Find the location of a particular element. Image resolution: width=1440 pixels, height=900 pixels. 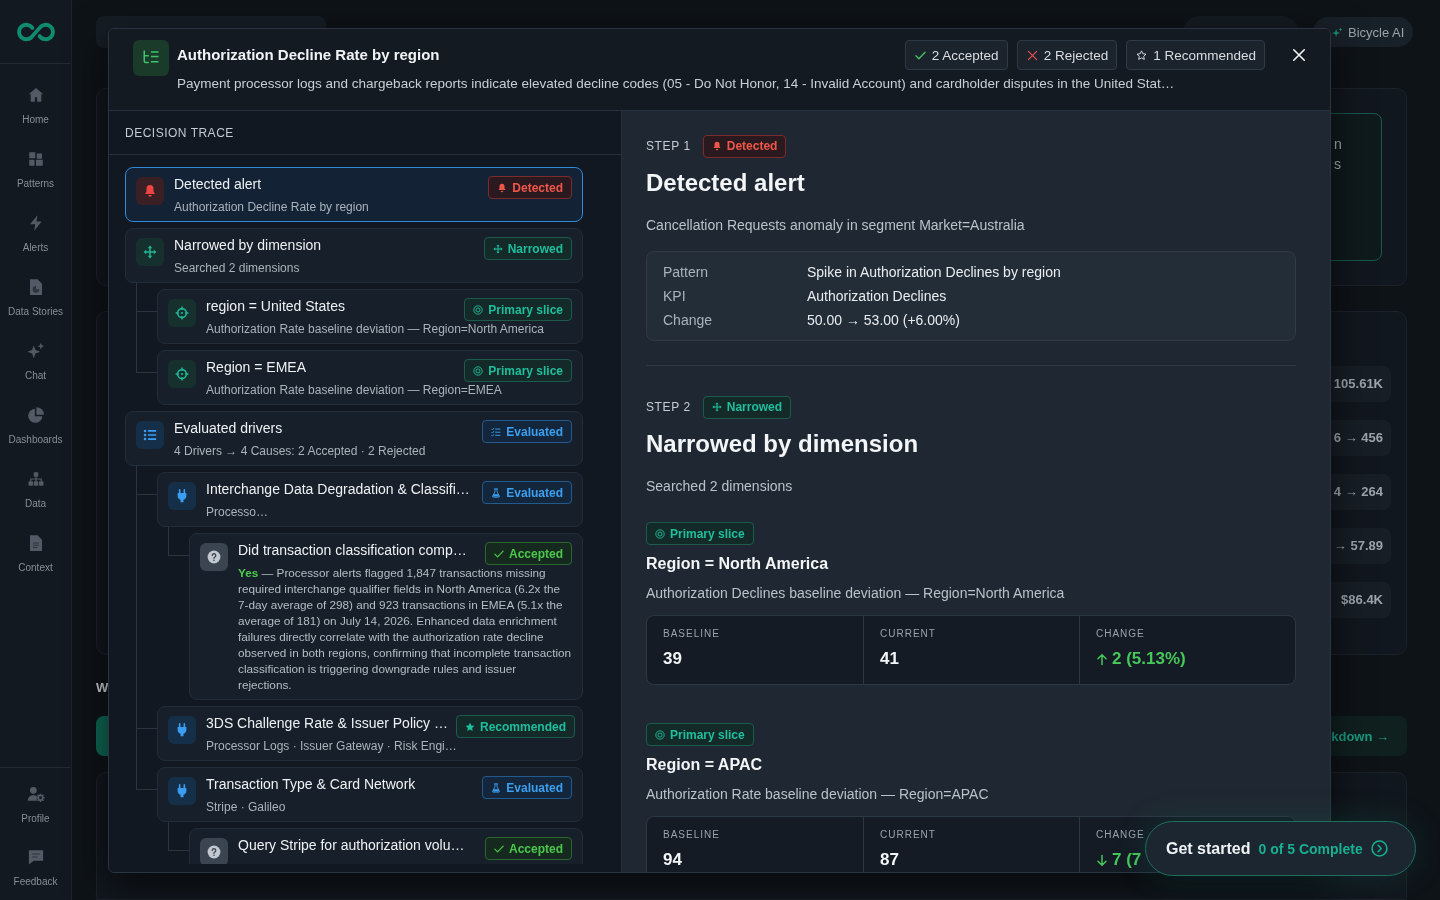

card-subtitle: 4 Drivers → 4 Causes: 2 Accepted · 2 Rejected is located at coordinates (300, 451).